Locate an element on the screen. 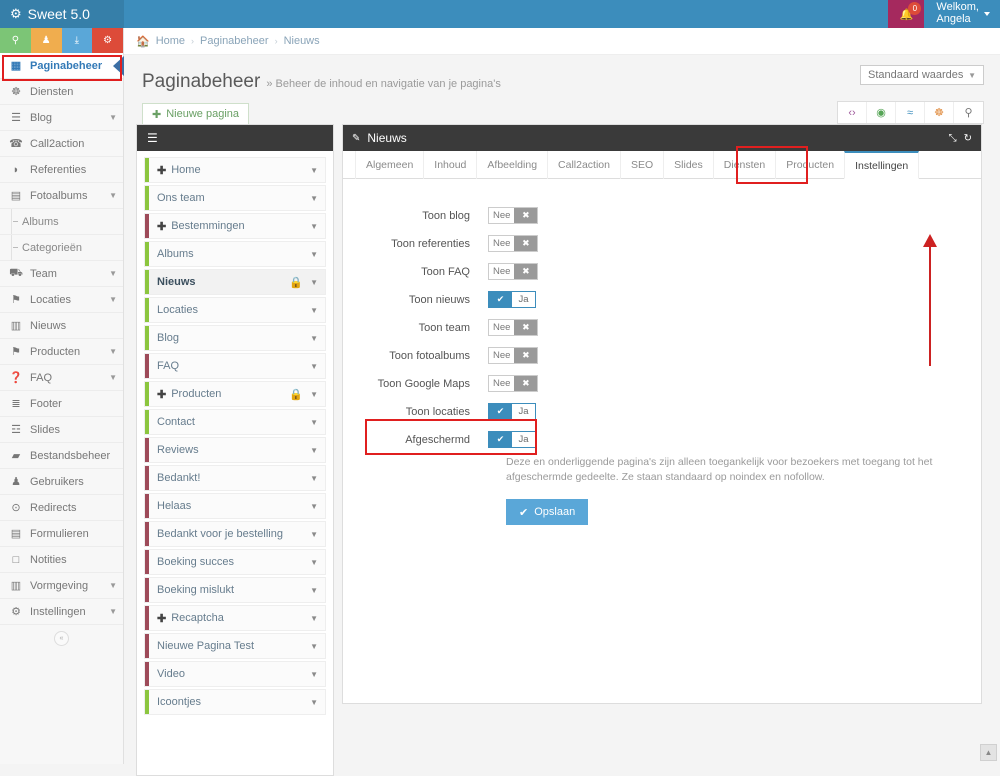  tab-afbeelding: Afbeelding is located at coordinates (512, 165).